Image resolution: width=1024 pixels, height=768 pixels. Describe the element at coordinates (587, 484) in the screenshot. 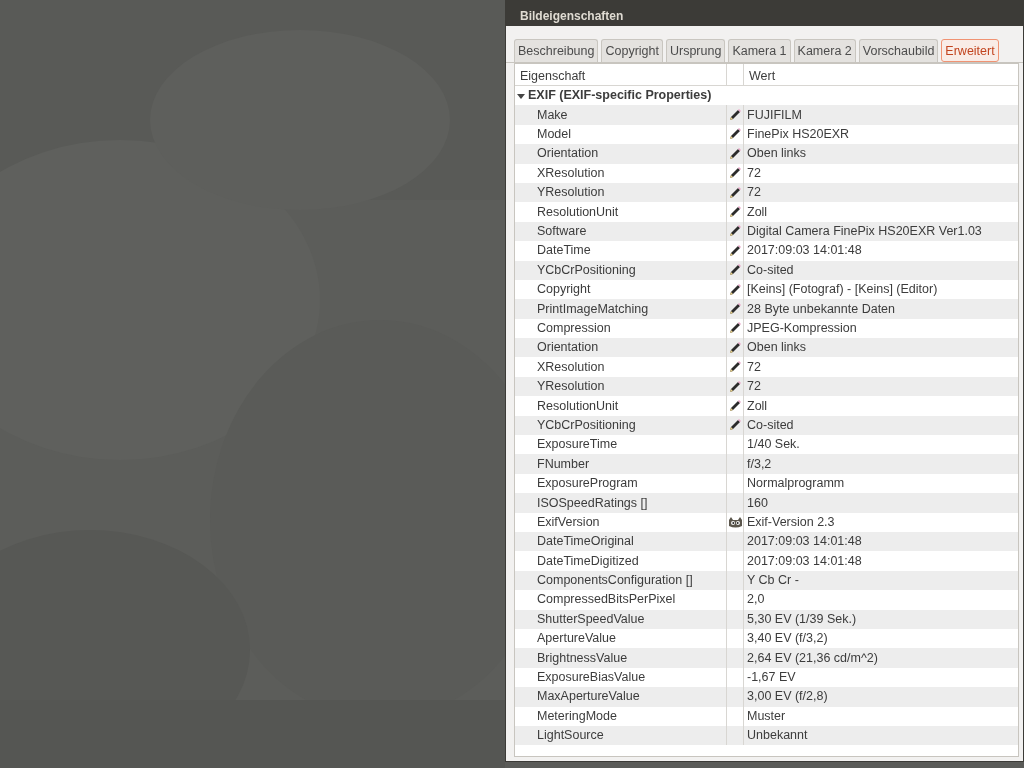

I see `property-name: ExposureProgram` at that location.